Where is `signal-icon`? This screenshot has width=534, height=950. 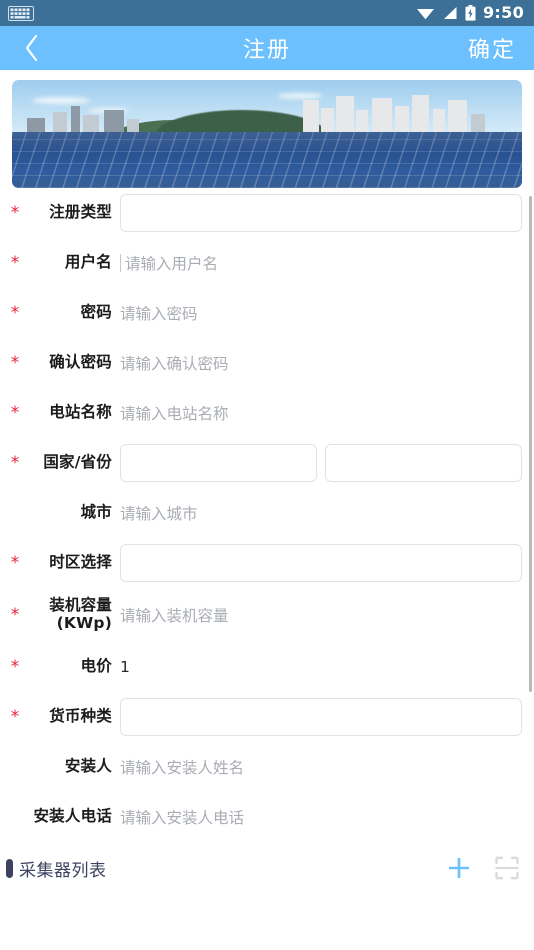
signal-icon is located at coordinates (450, 13).